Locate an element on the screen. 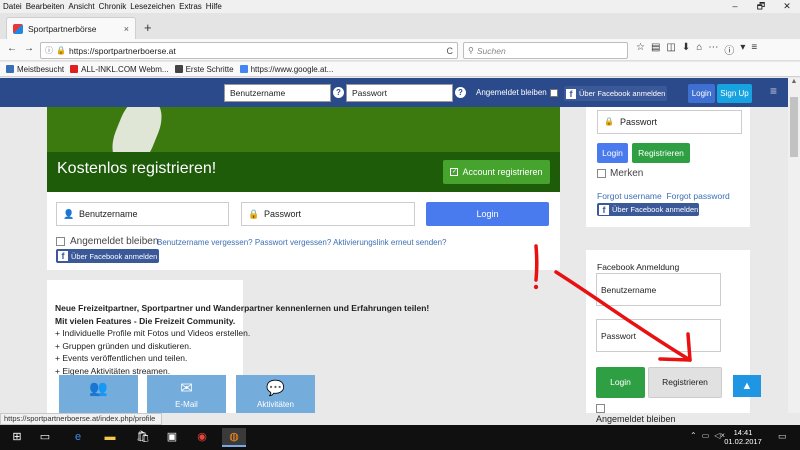 Image resolution: width=800 pixels, height=450 pixels. back-arrow-icon: ← is located at coordinates (12, 48).